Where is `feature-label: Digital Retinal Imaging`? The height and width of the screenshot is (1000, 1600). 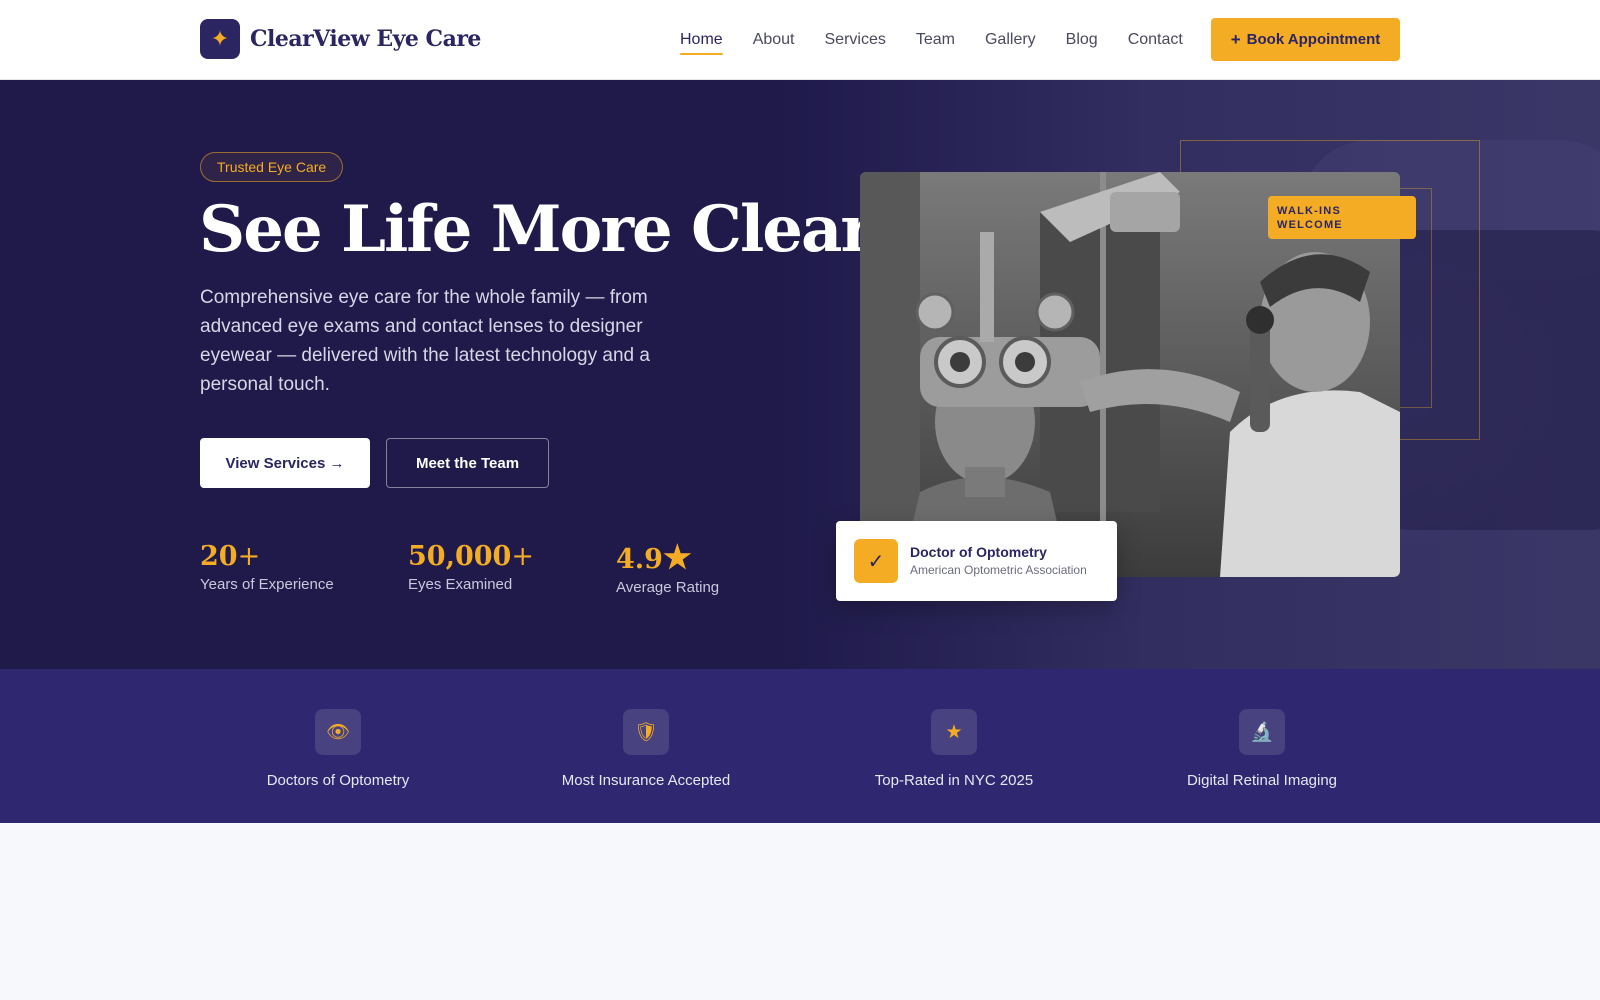 feature-label: Digital Retinal Imaging is located at coordinates (1262, 780).